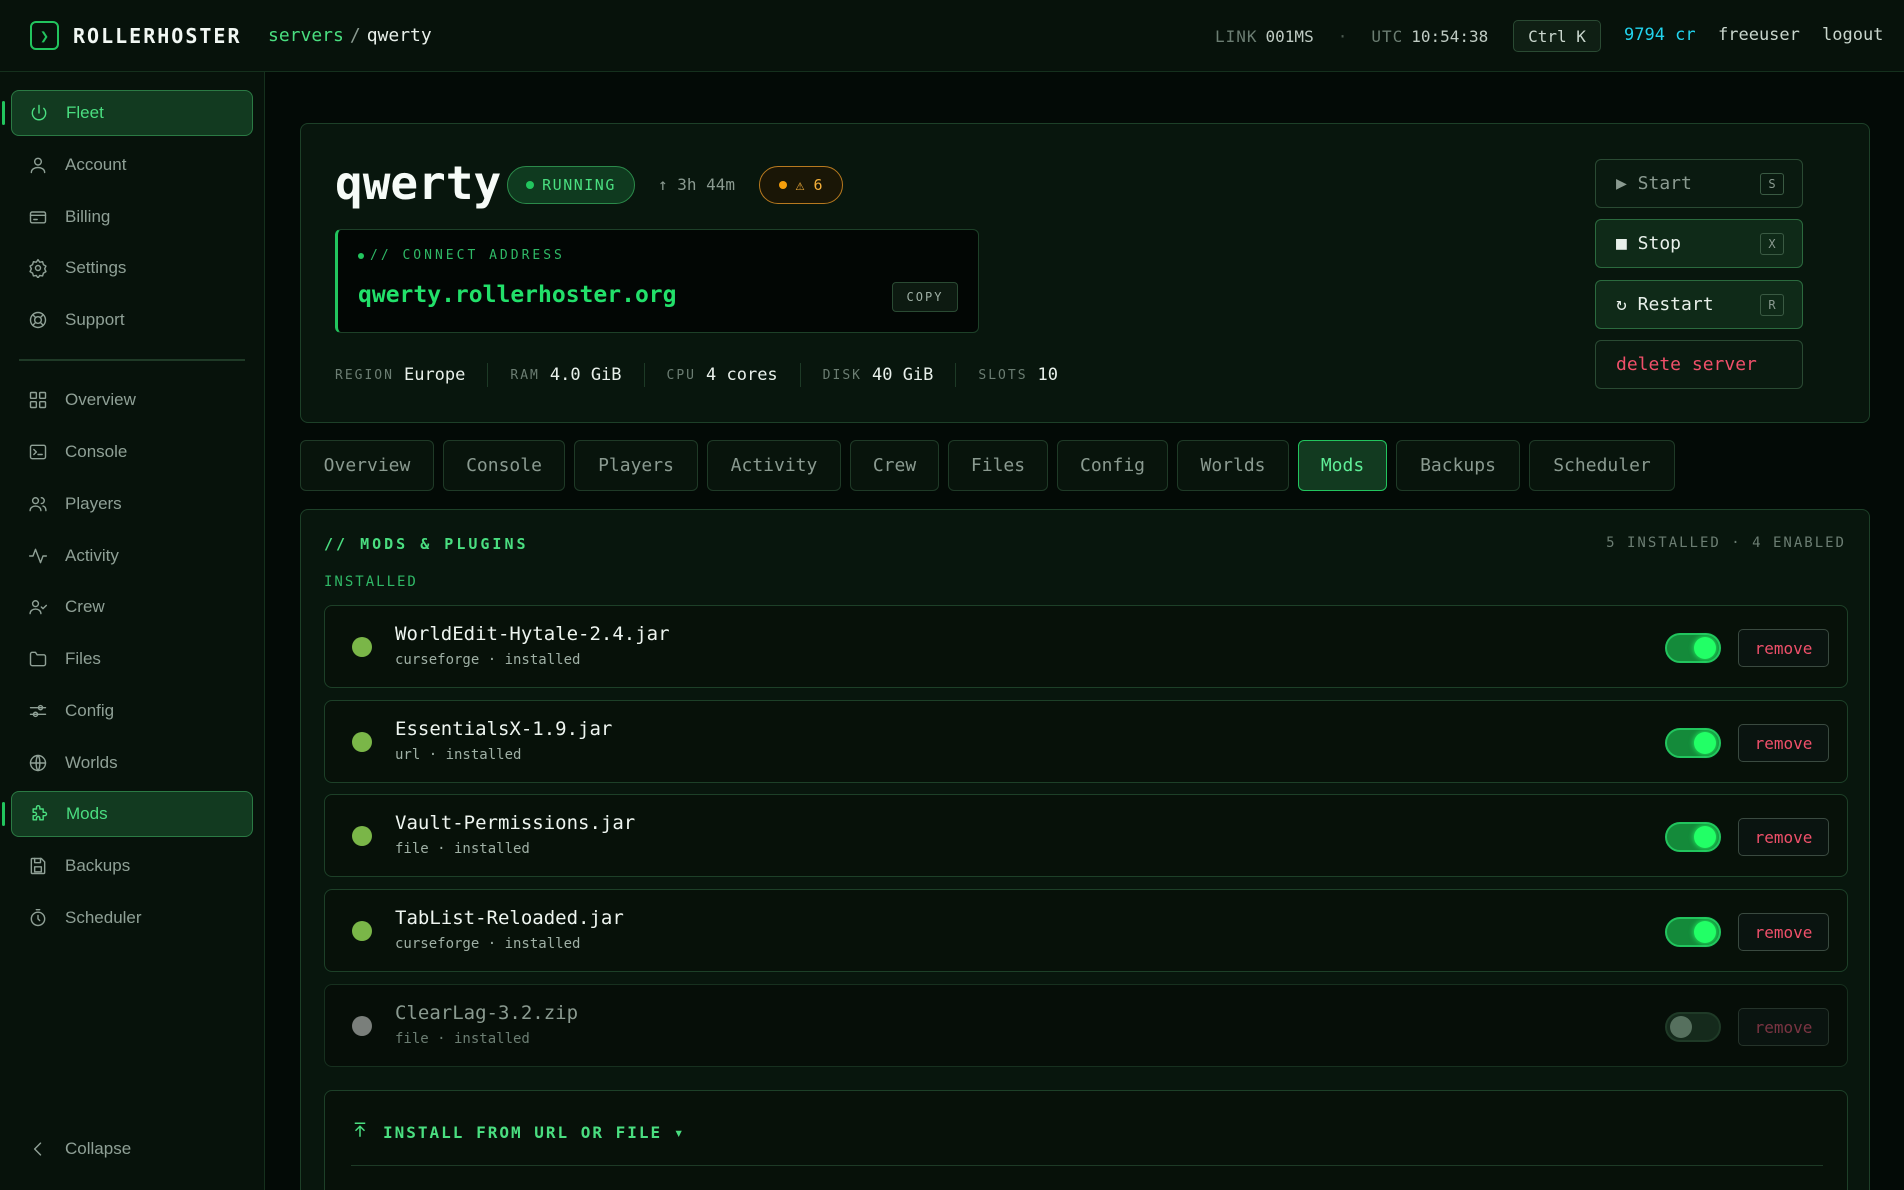 The width and height of the screenshot is (1904, 1190). I want to click on logout-link: logout, so click(1852, 35).